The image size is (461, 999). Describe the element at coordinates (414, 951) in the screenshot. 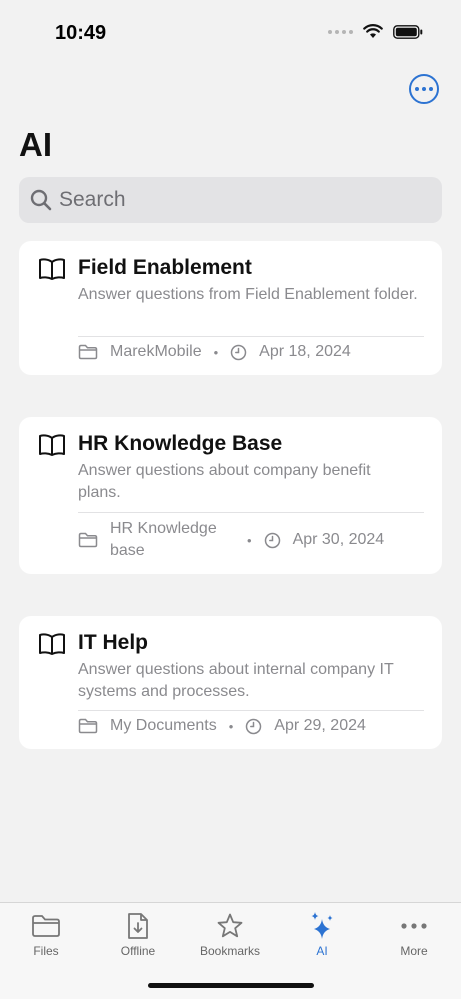

I see `tab-label: More` at that location.